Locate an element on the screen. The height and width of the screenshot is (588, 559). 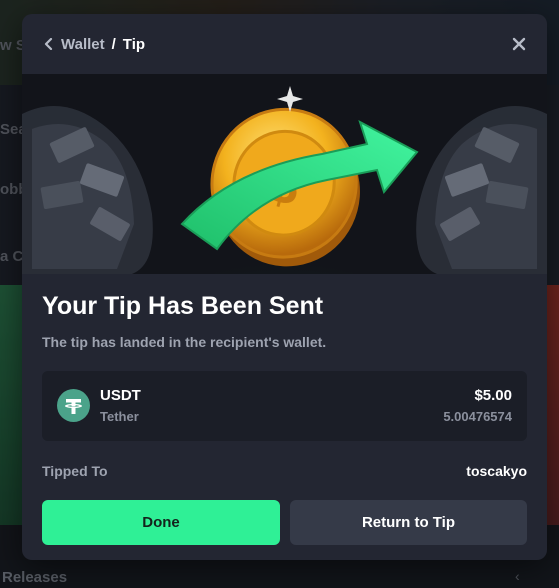
return-to-tip-button: Return to Tip is located at coordinates (408, 522).